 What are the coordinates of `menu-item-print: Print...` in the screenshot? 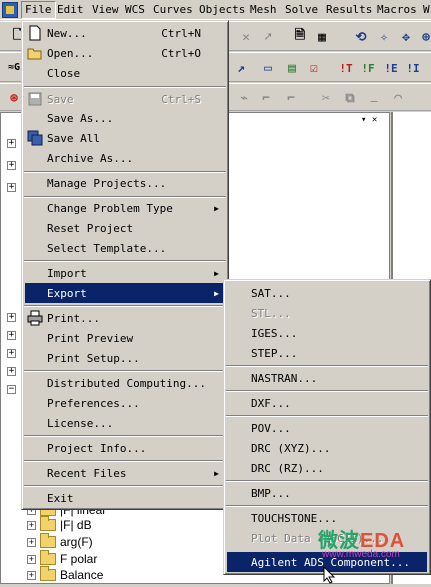 It's located at (125, 318).